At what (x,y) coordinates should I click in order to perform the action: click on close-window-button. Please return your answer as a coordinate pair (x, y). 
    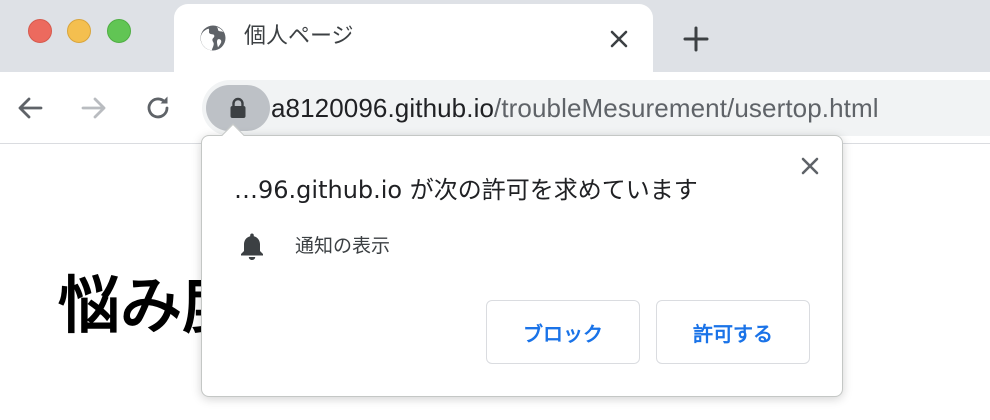
    Looking at the image, I should click on (40, 31).